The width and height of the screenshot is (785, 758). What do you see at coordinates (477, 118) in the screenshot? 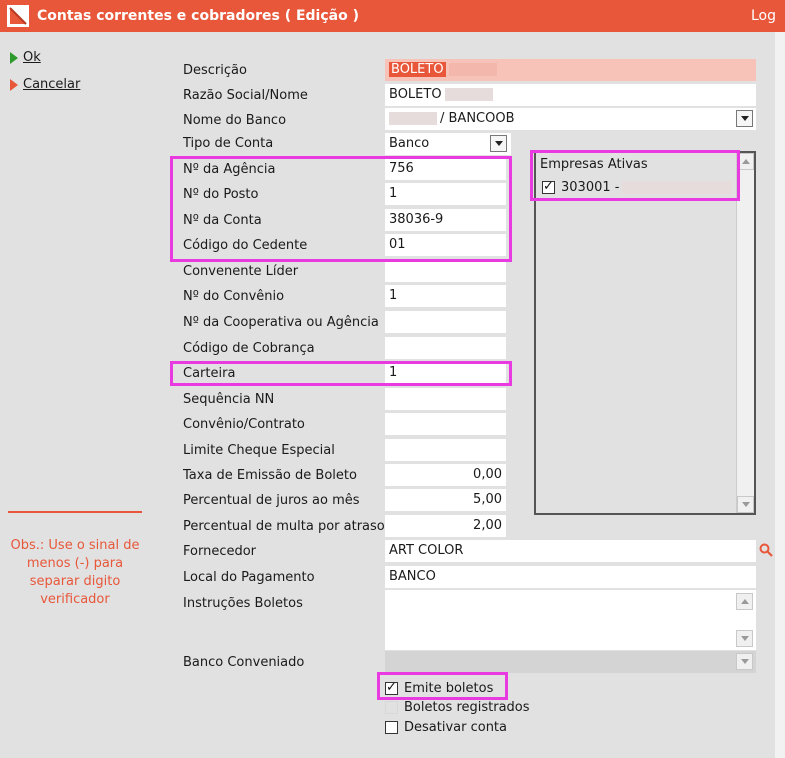
I see `banco-value: / BANCOOB` at bounding box center [477, 118].